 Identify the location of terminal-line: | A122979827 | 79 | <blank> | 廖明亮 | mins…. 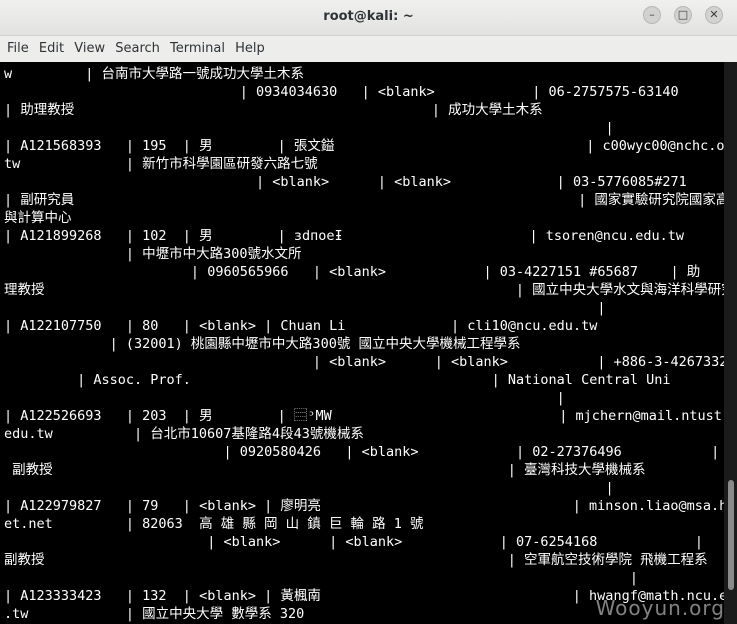
(364, 506).